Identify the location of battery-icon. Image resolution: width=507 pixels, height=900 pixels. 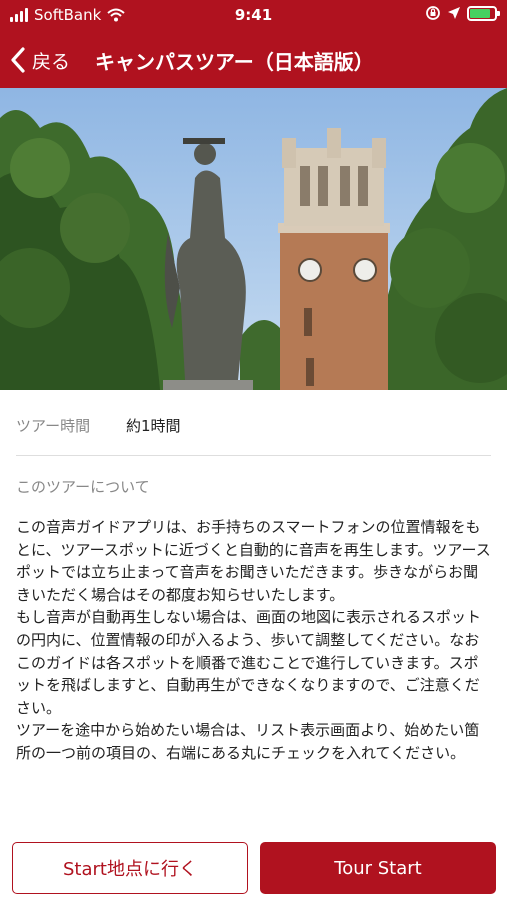
(483, 13).